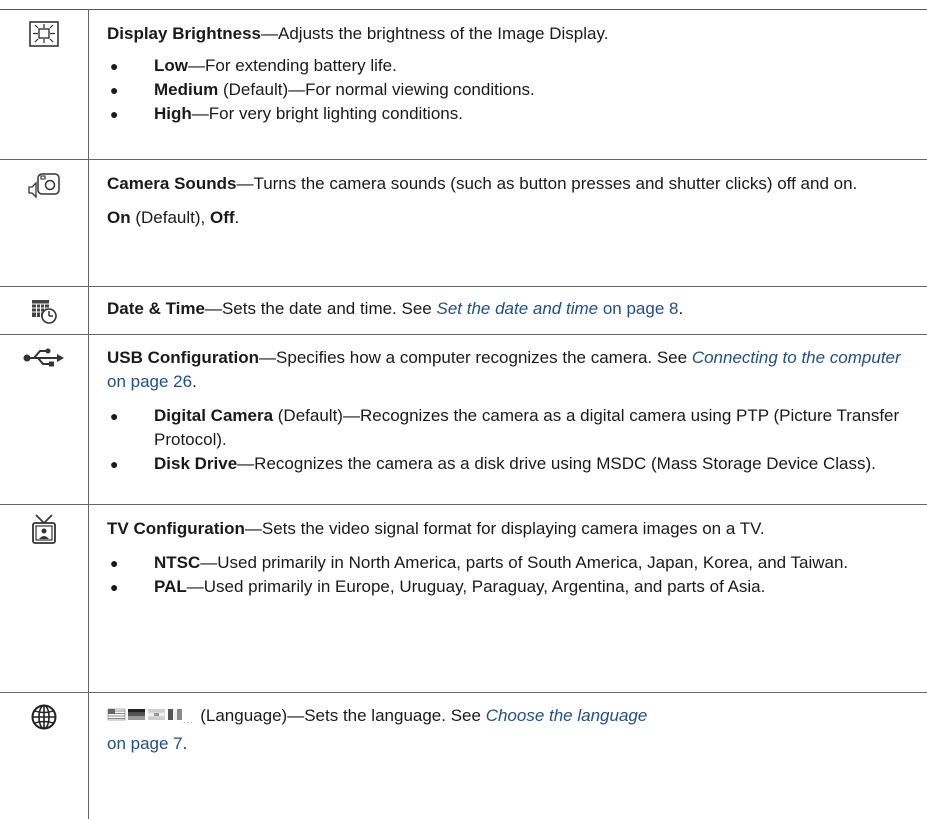  What do you see at coordinates (149, 381) in the screenshot?
I see `xref-page: on page 26` at bounding box center [149, 381].